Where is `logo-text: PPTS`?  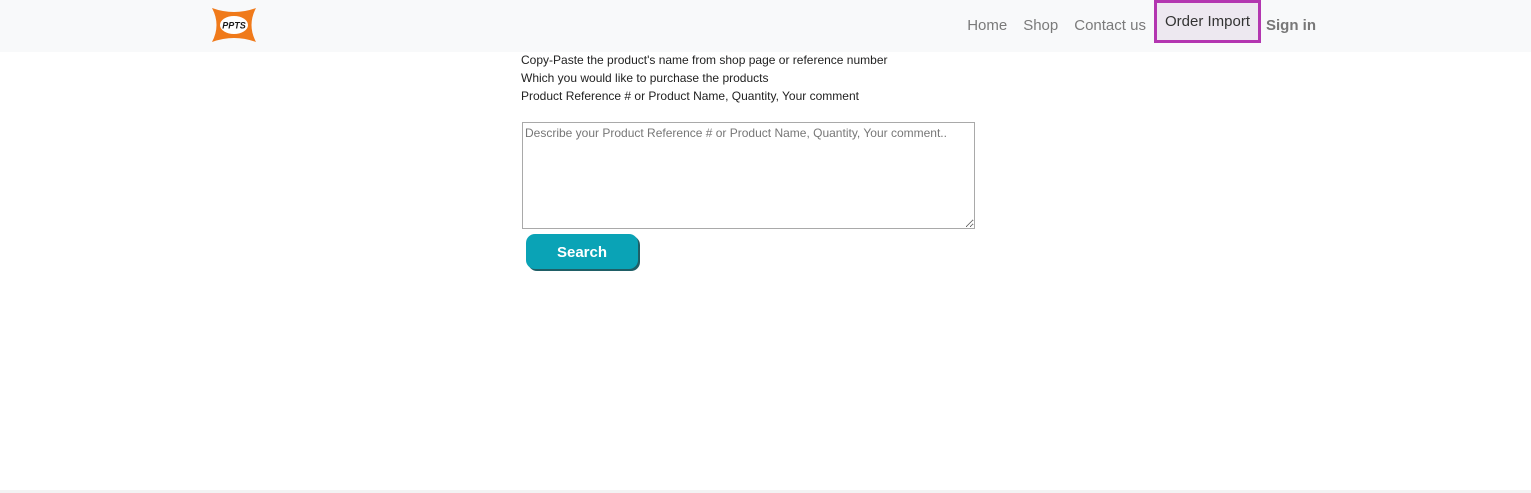 logo-text: PPTS is located at coordinates (234, 26).